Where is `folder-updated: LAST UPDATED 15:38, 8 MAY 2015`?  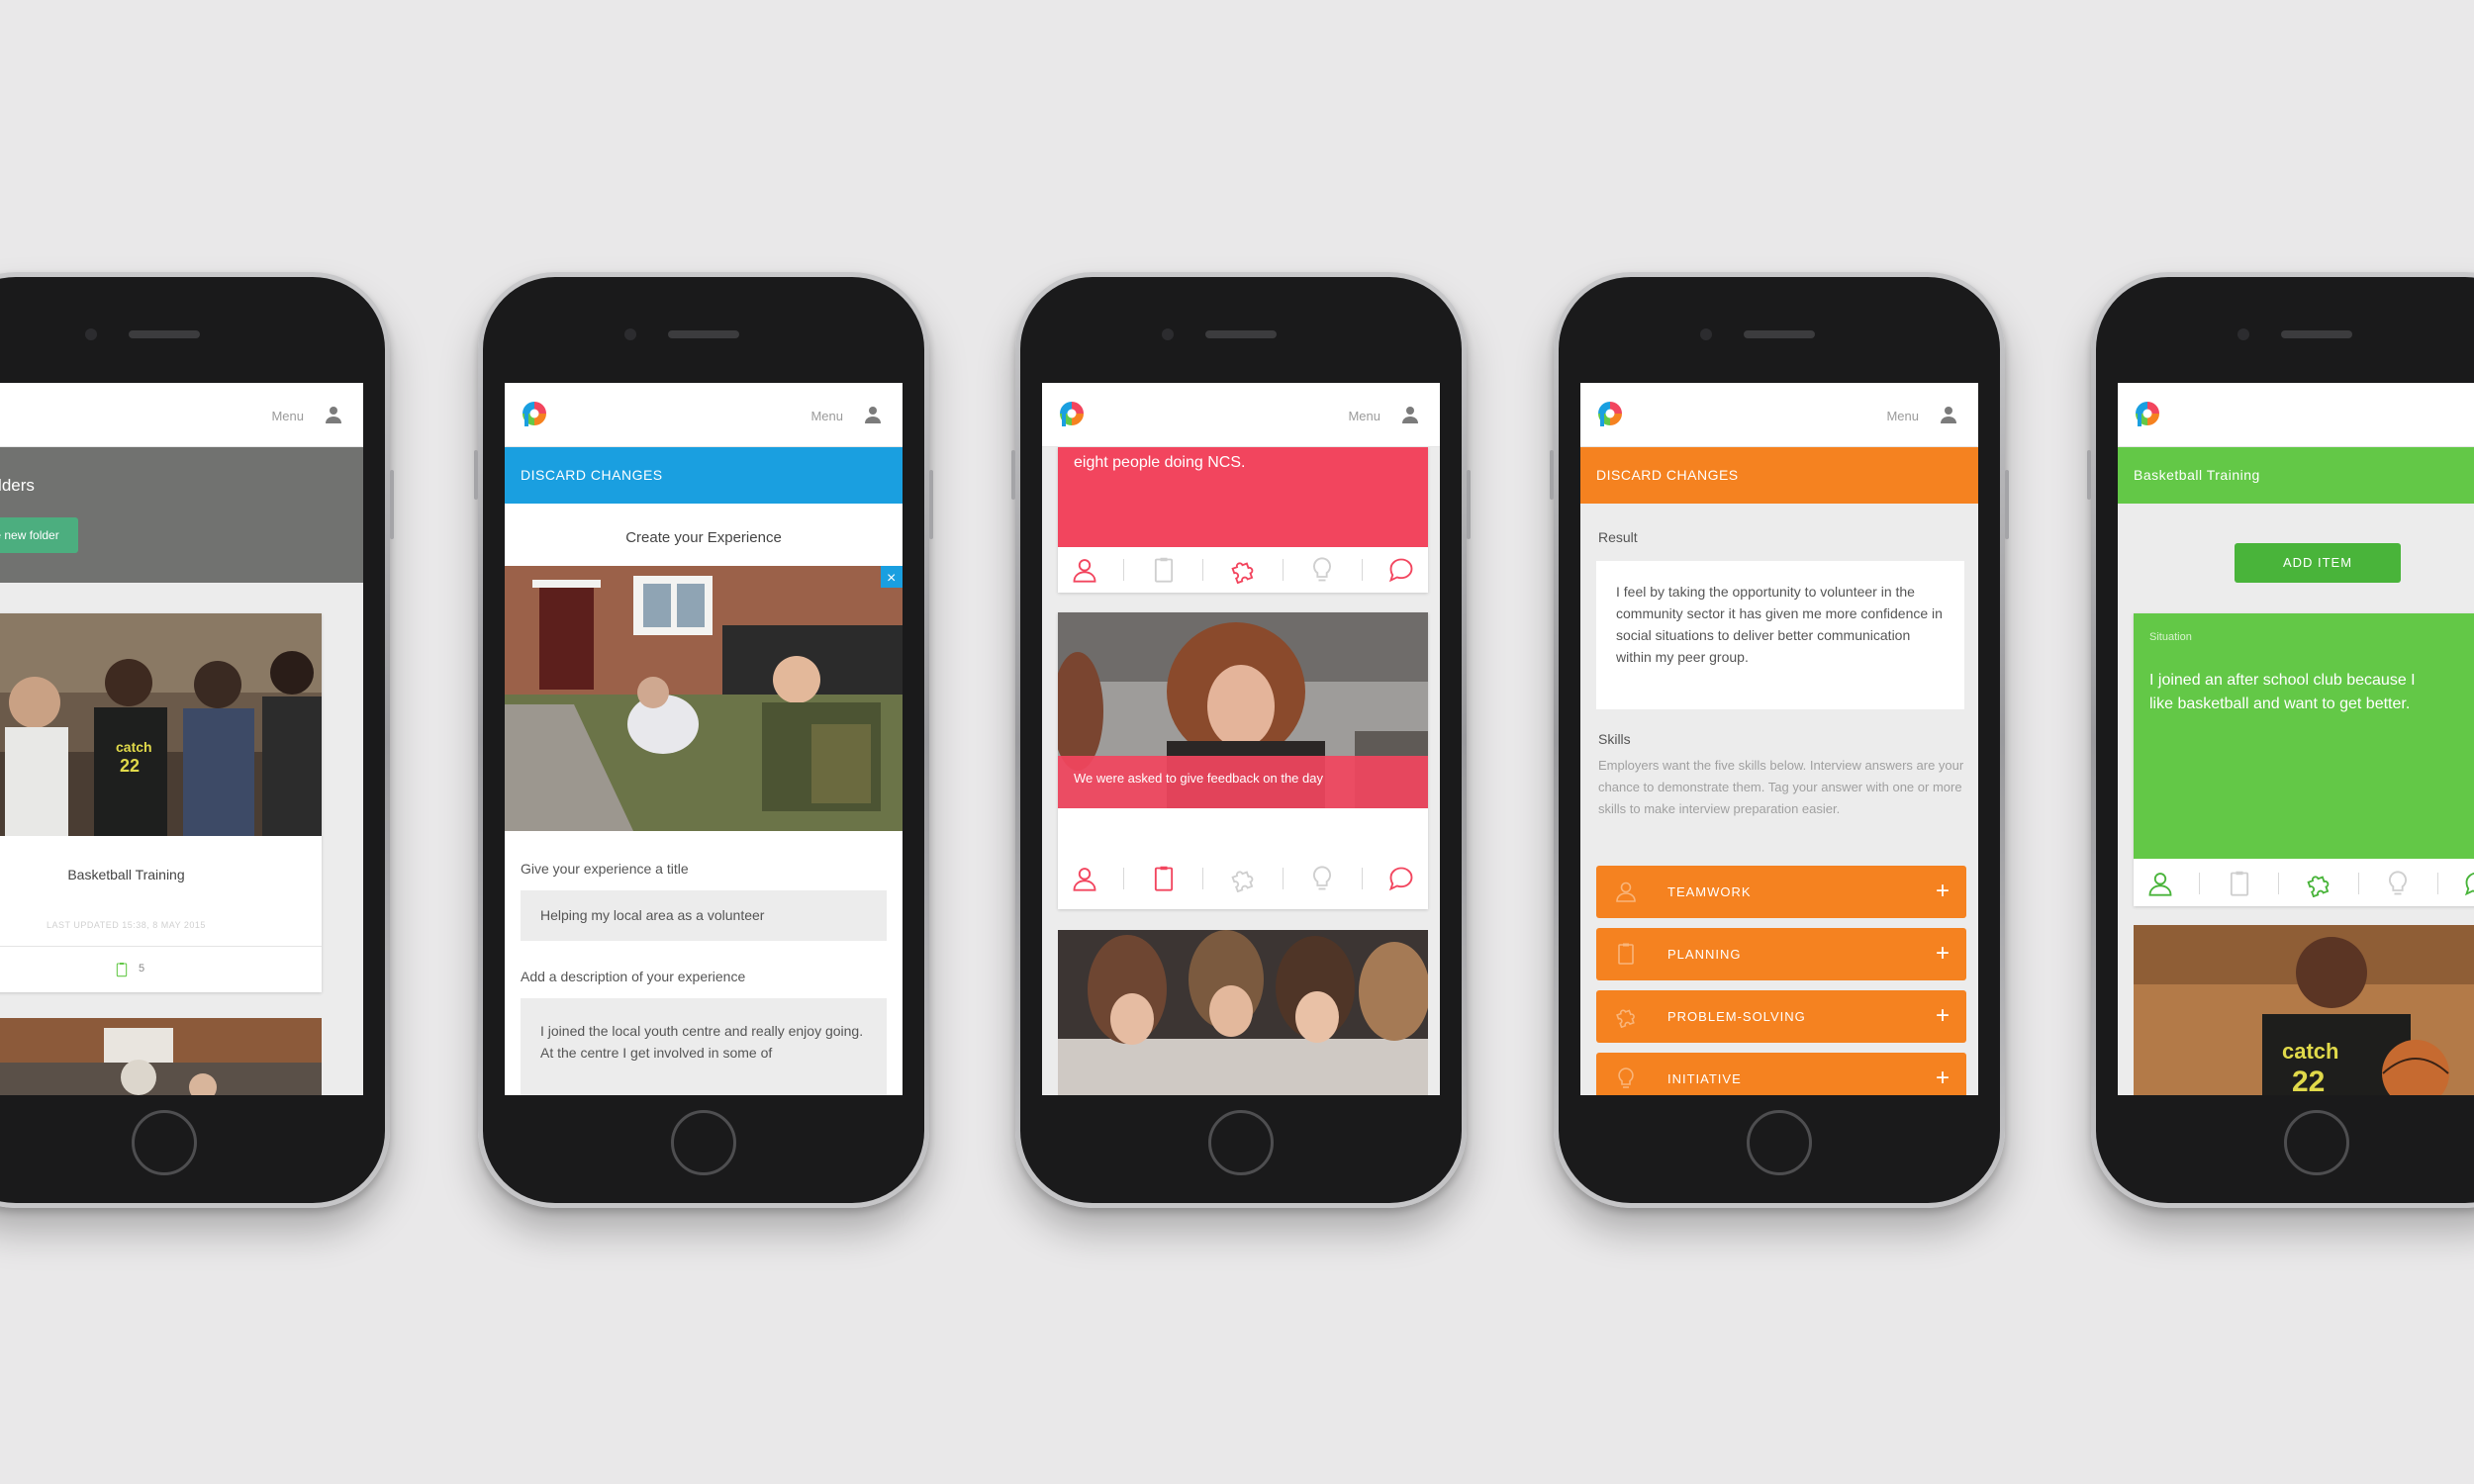
folder-updated: LAST UPDATED 15:38, 8 MAY 2015 is located at coordinates (127, 925).